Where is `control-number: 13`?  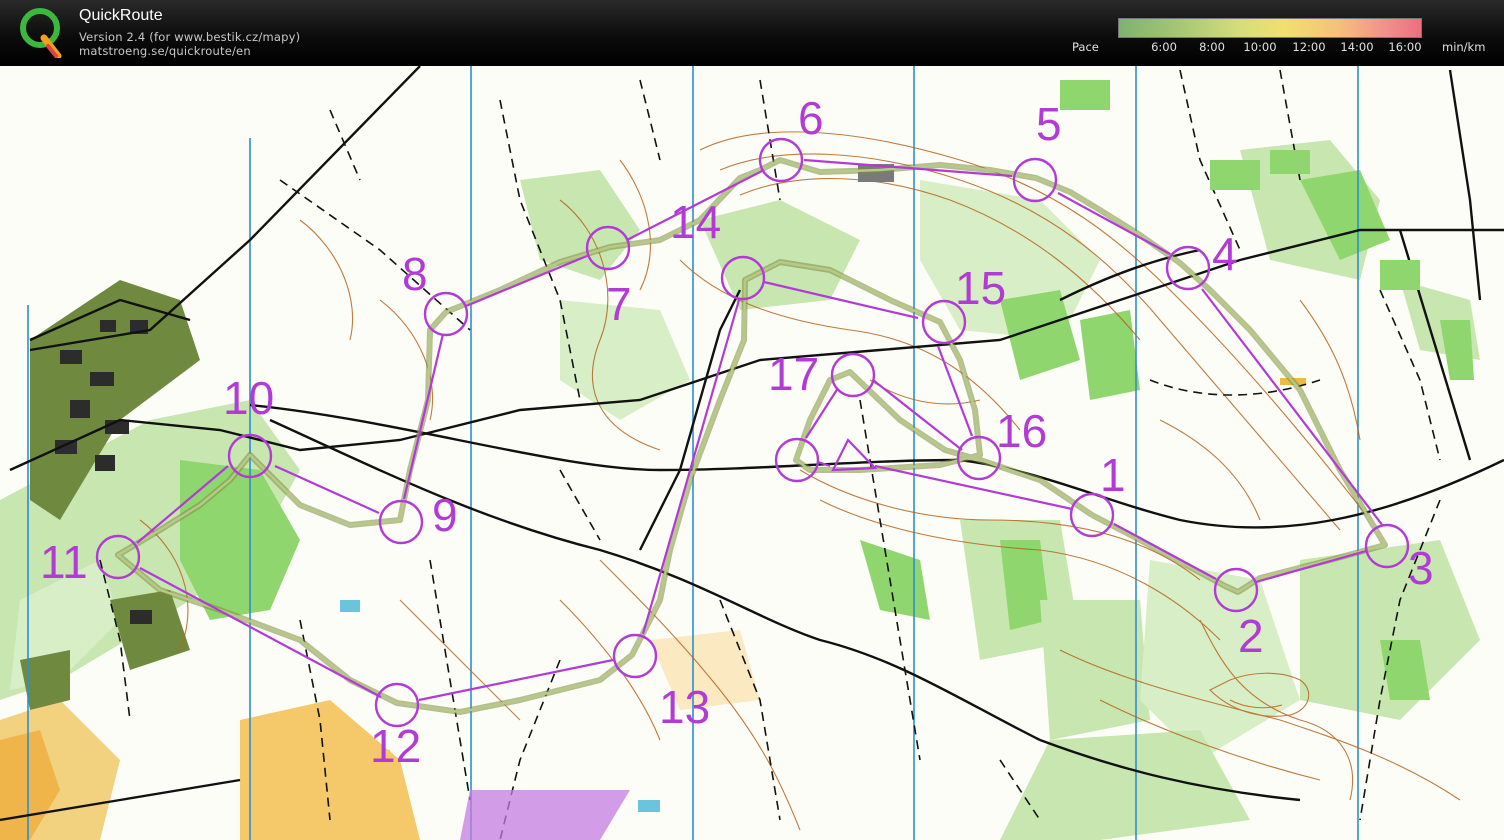
control-number: 13 is located at coordinates (684, 707).